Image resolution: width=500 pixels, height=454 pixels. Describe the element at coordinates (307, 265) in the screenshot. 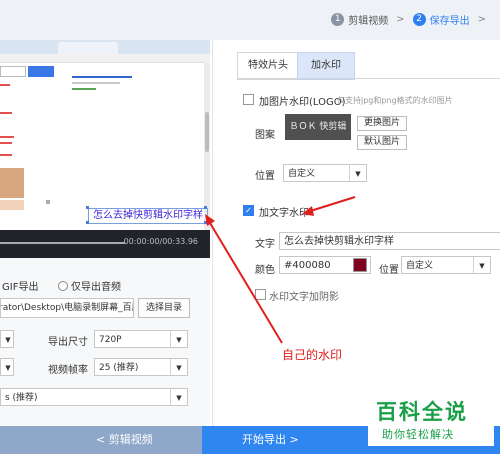

I see `color-value: #400080` at that location.